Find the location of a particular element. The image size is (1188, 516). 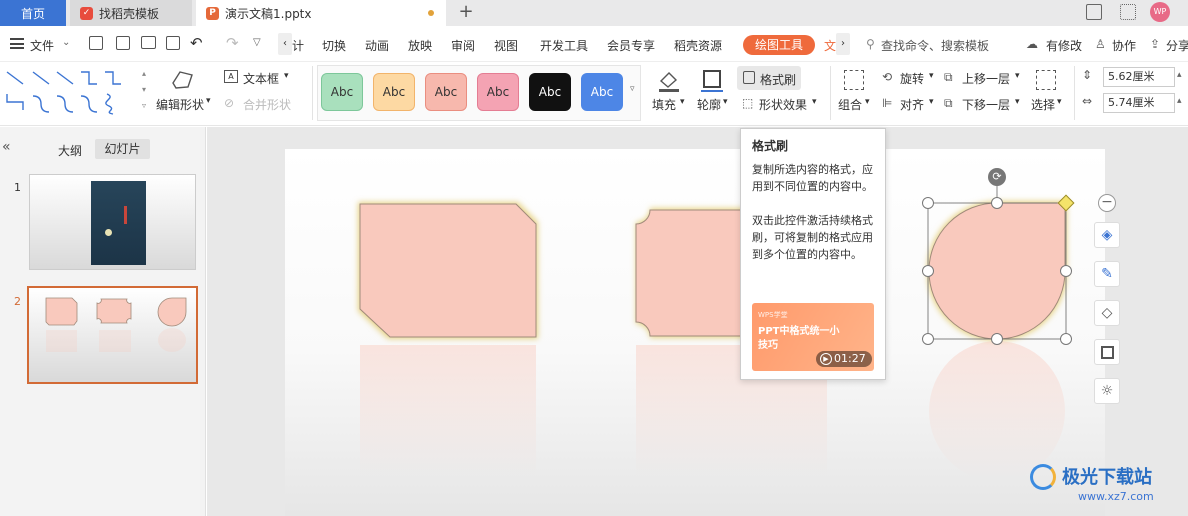

resize-handle-n is located at coordinates (997, 203).